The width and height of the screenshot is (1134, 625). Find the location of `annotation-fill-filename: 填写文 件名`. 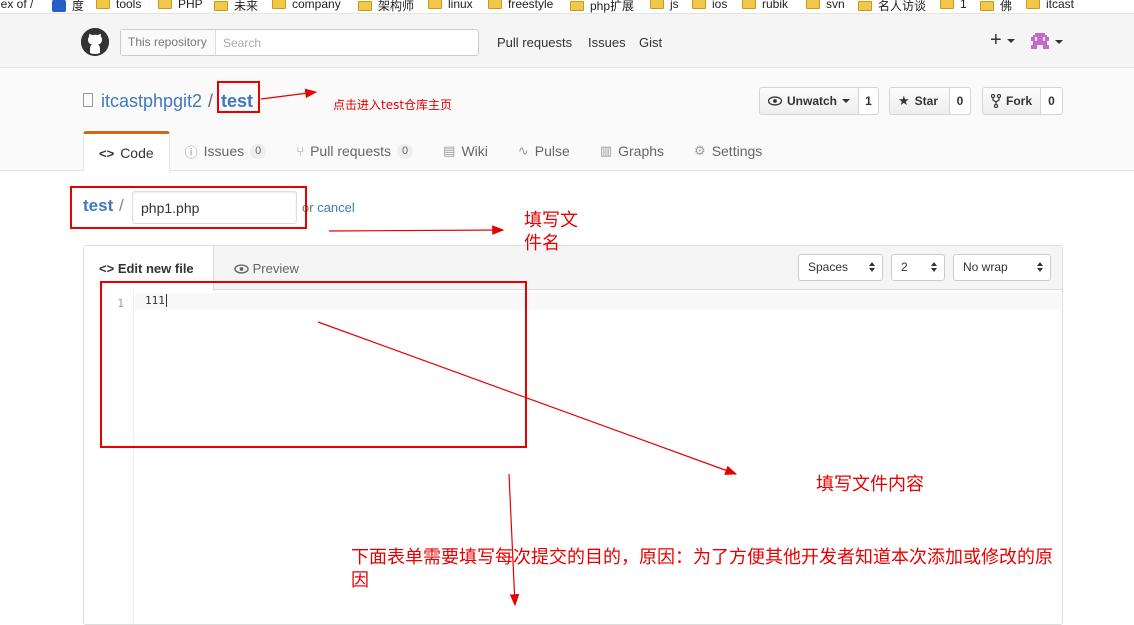

annotation-fill-filename: 填写文 件名 is located at coordinates (551, 232).